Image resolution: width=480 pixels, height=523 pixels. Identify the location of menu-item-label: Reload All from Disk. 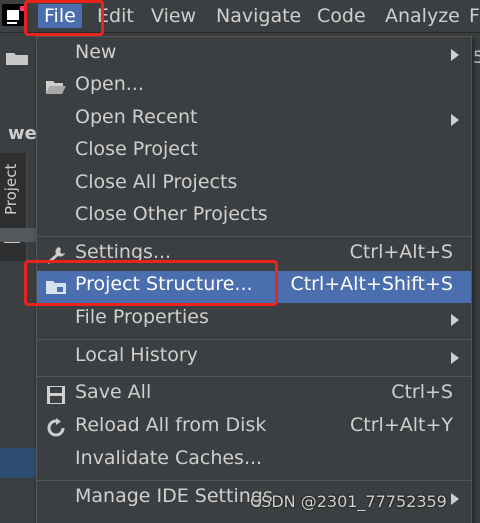
(171, 425).